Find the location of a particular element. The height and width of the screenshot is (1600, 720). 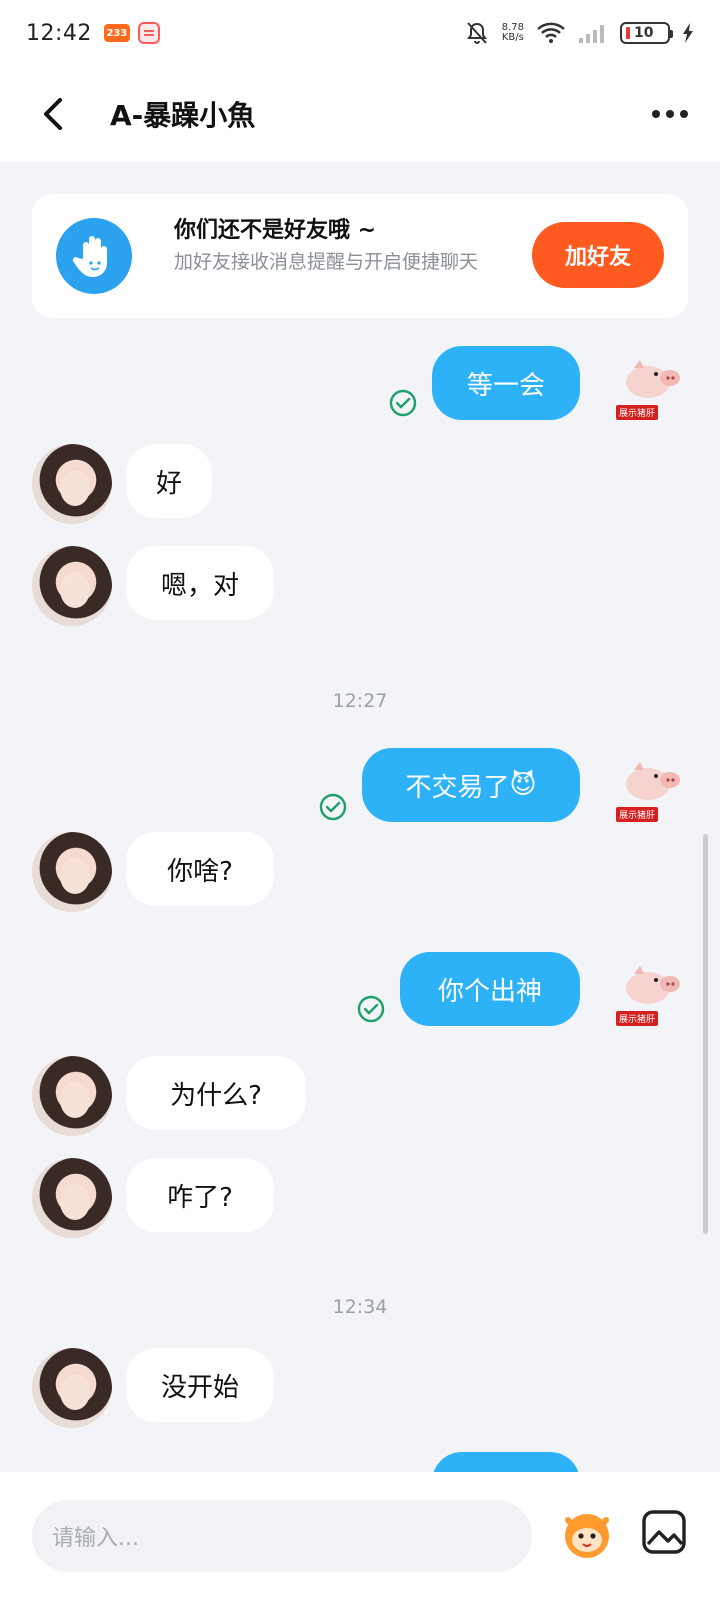

message-timestamp: 12:34 is located at coordinates (360, 1307).